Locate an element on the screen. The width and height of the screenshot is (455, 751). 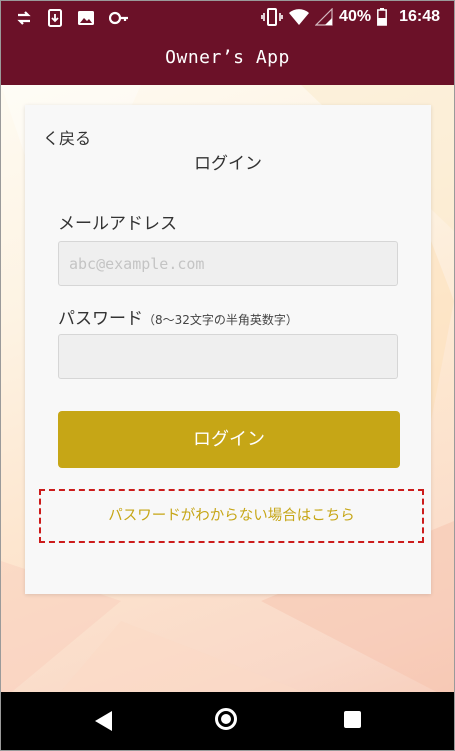
nav-home-icon is located at coordinates (226, 719).